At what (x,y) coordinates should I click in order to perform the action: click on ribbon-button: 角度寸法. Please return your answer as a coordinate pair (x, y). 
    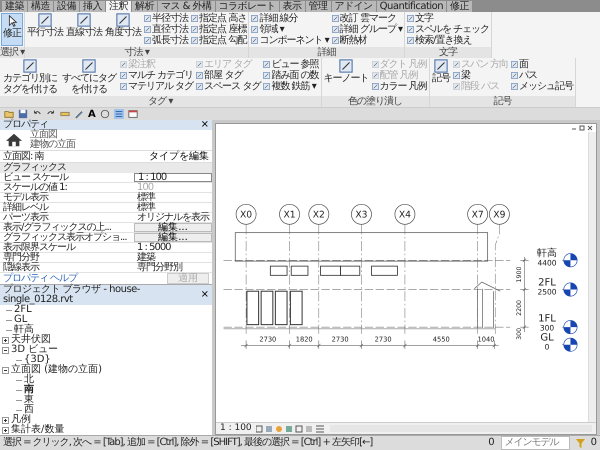
    Looking at the image, I should click on (123, 29).